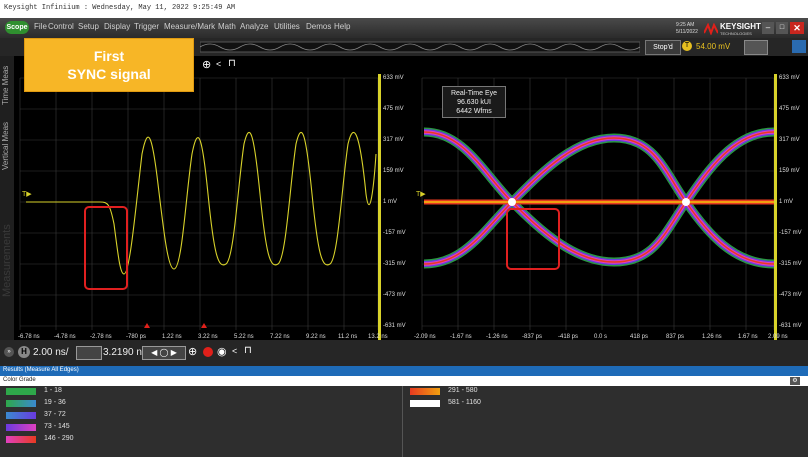  Describe the element at coordinates (790, 326) in the screenshot. I see `right-ytick: -631 mV` at that location.